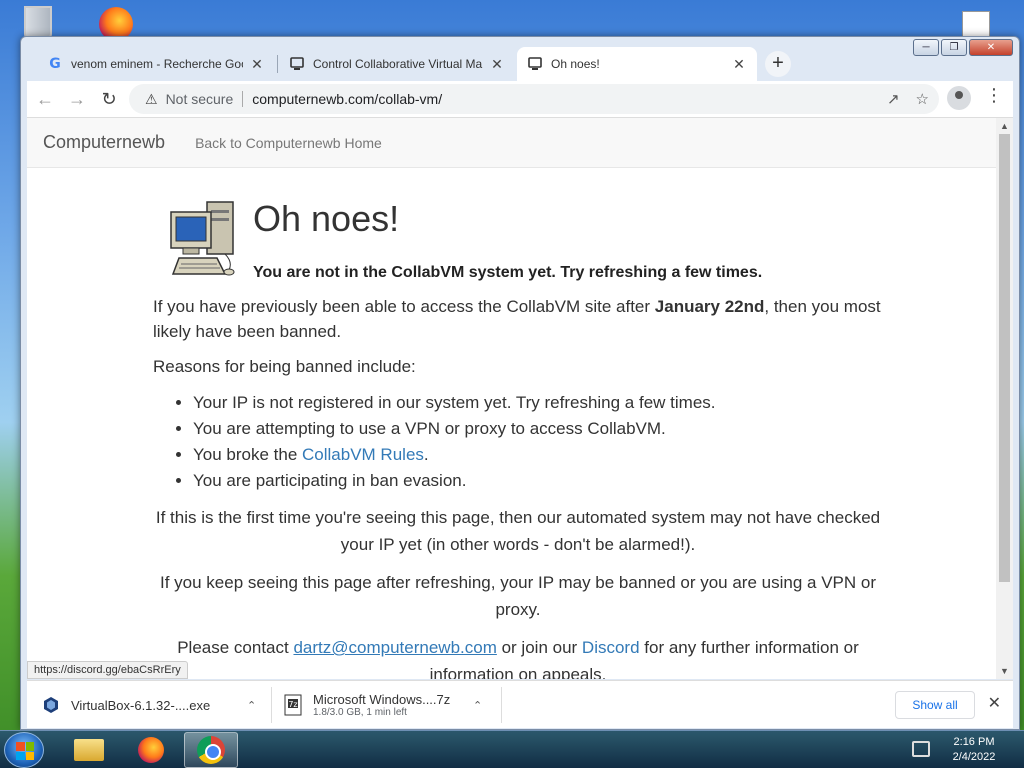  What do you see at coordinates (454, 454) in the screenshot?
I see `list-item: You broke the CollabVM Rules.` at bounding box center [454, 454].